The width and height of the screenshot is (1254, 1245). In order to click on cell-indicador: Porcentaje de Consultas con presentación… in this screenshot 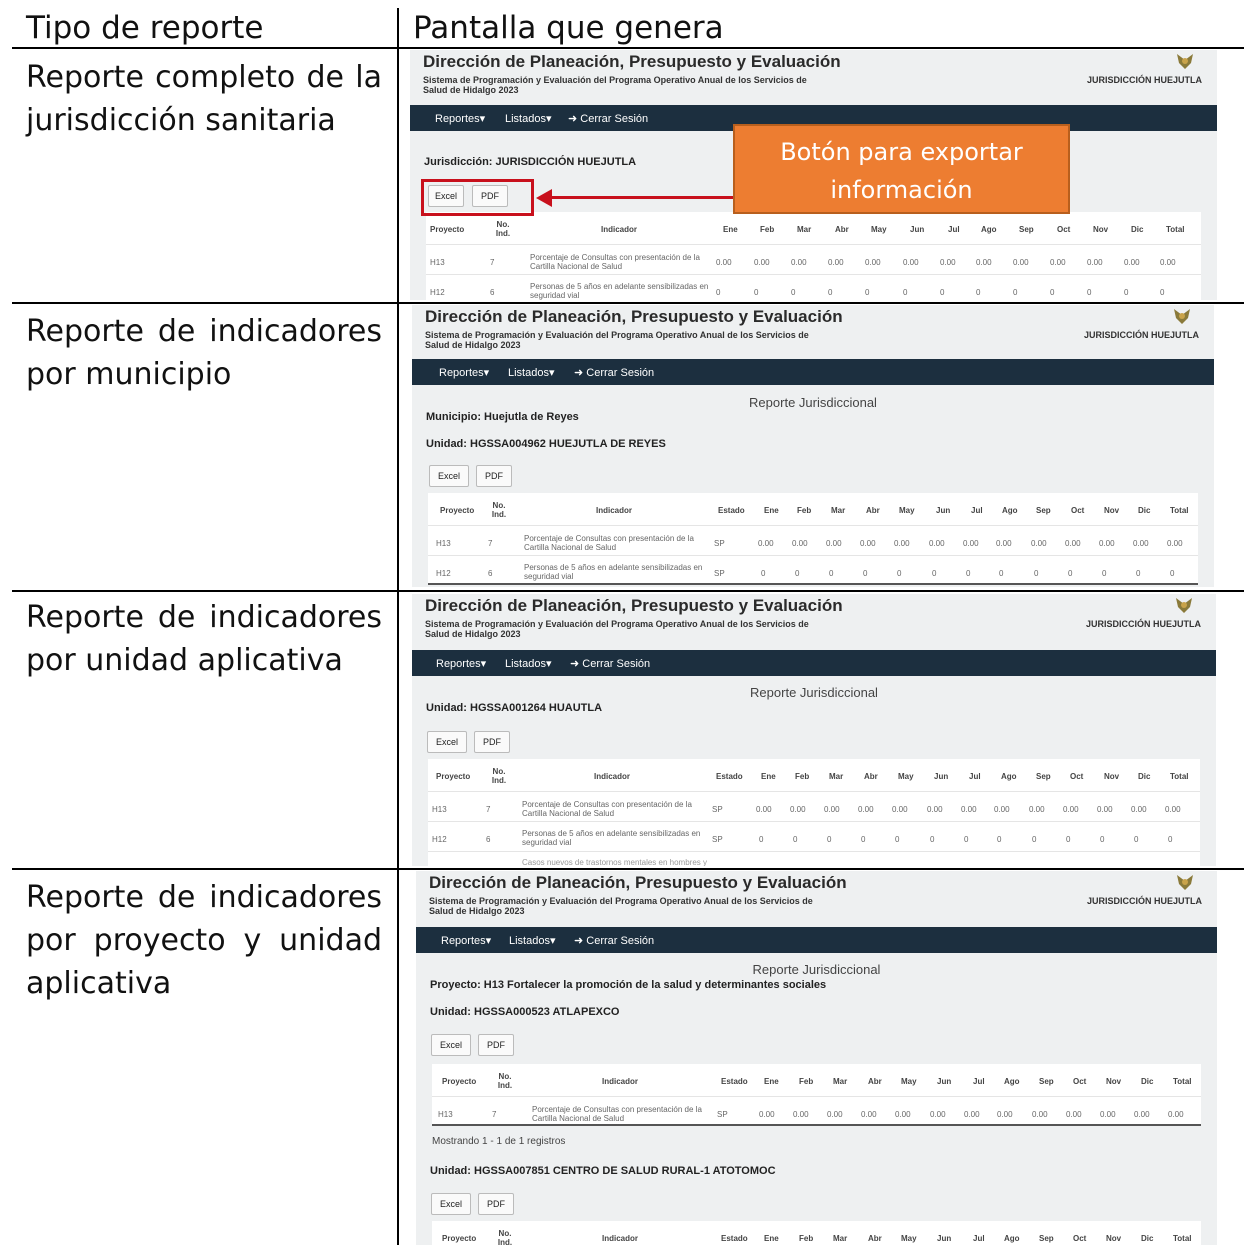, I will do `click(607, 809)`.